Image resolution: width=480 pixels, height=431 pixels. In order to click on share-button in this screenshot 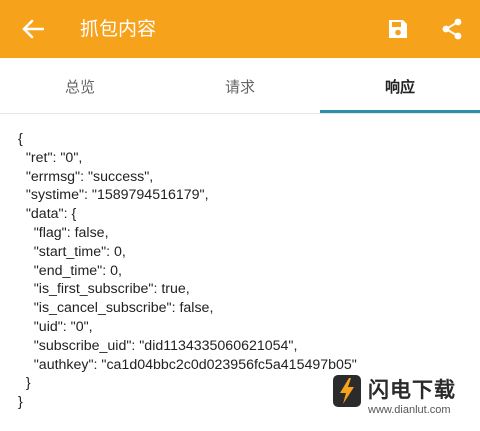, I will do `click(452, 29)`.